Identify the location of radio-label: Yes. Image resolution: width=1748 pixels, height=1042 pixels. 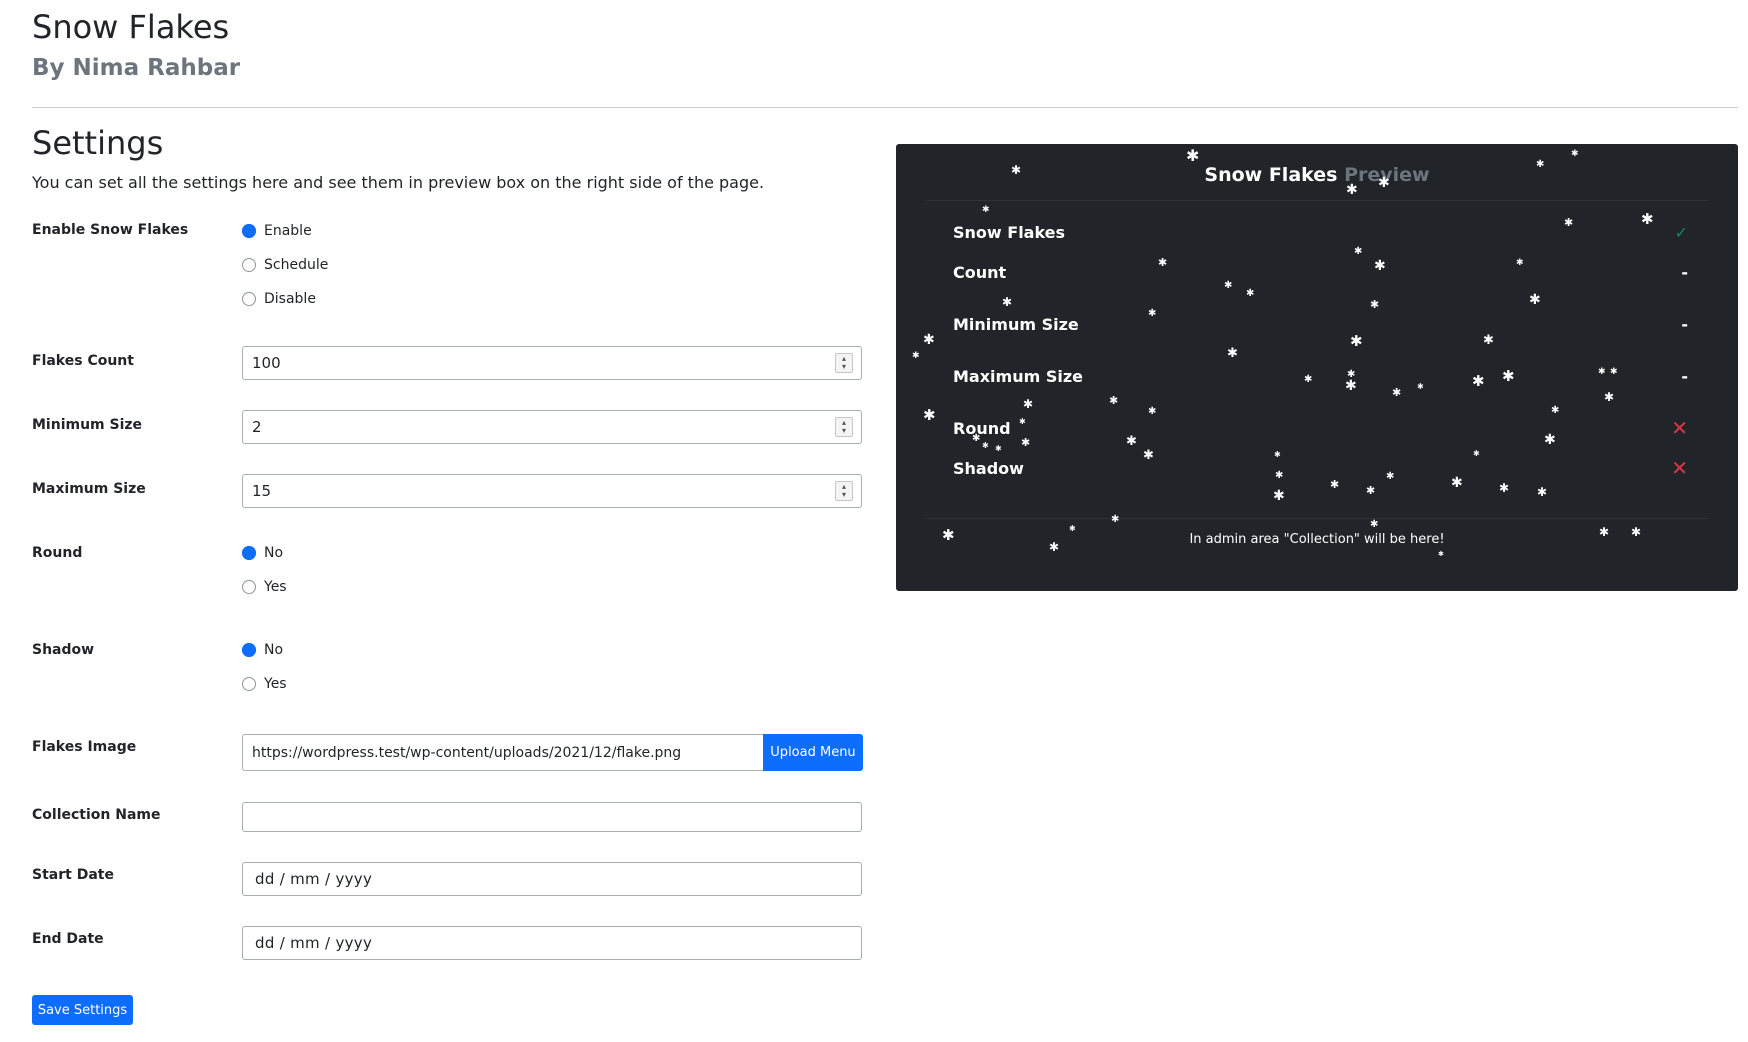
(275, 587).